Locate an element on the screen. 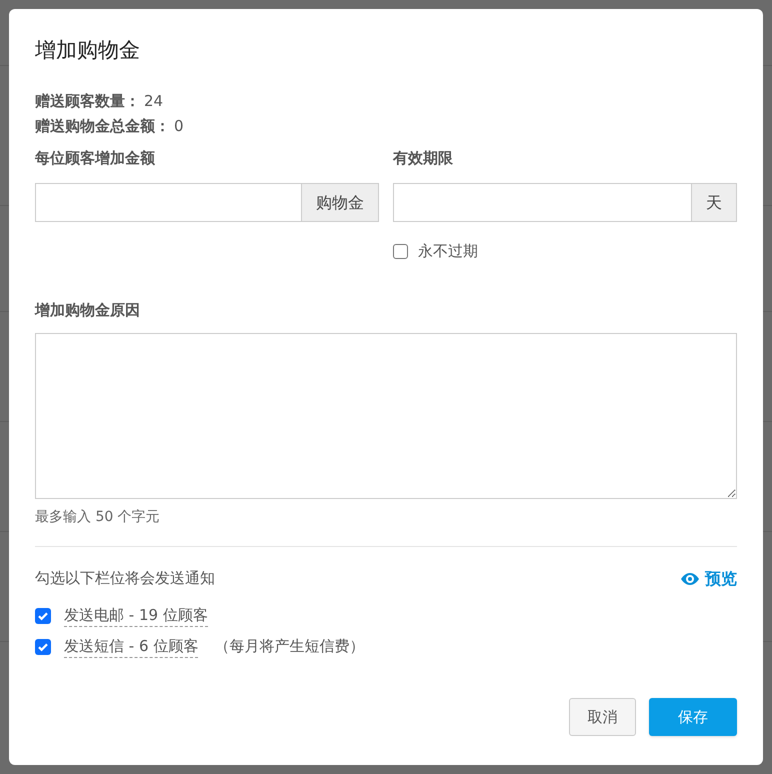  field-label: 有效期限 is located at coordinates (423, 158).